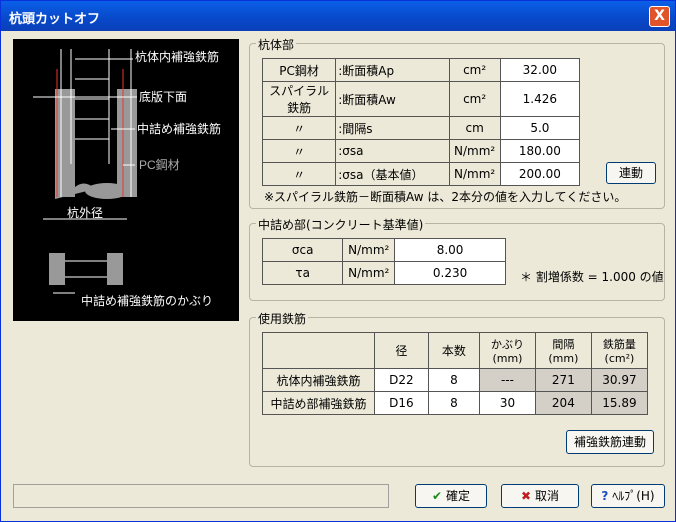 This screenshot has width=676, height=522. Describe the element at coordinates (299, 174) in the screenshot. I see `pile-name-4: 〃` at that location.